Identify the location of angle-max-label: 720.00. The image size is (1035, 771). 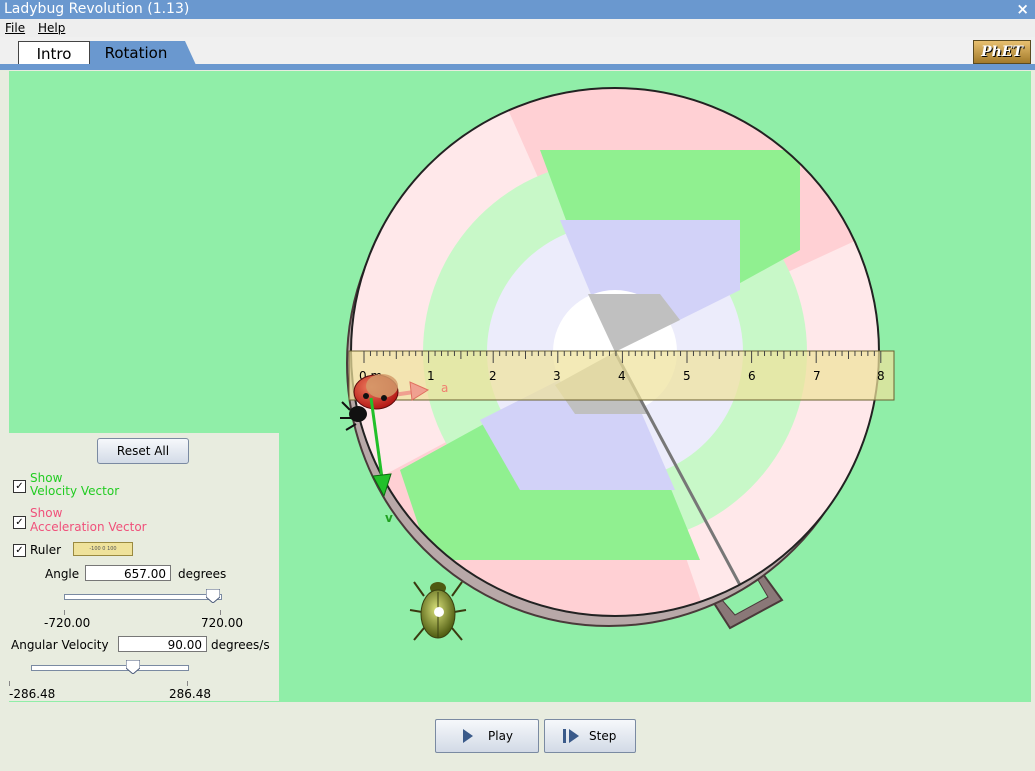
(222, 623).